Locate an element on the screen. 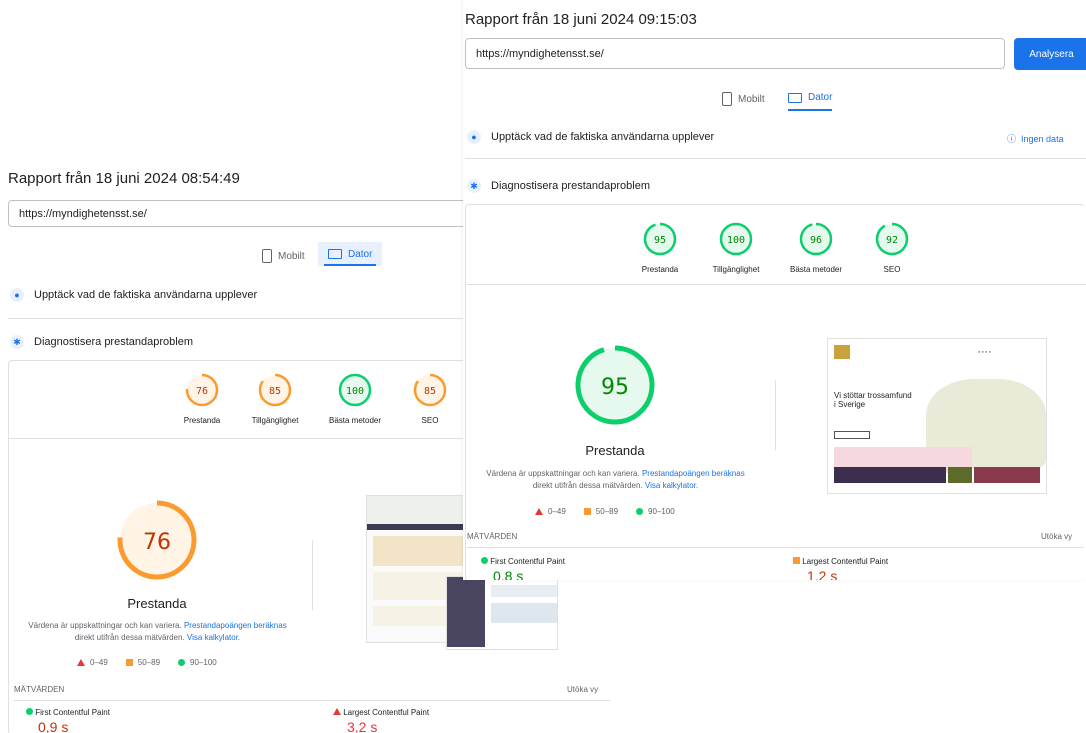 The image size is (1086, 733). right-score-seo: 92 SEO is located at coordinates (892, 248).